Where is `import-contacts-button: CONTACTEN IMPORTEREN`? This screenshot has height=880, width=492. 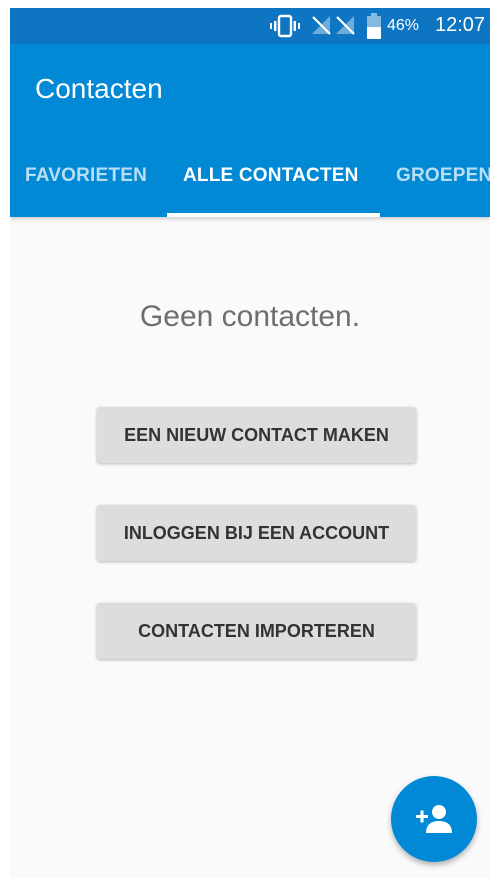
import-contacts-button: CONTACTEN IMPORTEREN is located at coordinates (256, 631).